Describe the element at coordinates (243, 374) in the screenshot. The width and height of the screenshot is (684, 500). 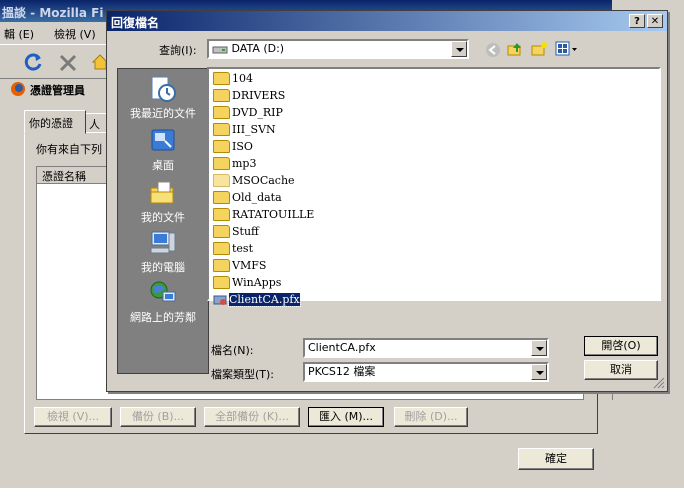
I see `filetype-label: 檔案類型(T):` at that location.